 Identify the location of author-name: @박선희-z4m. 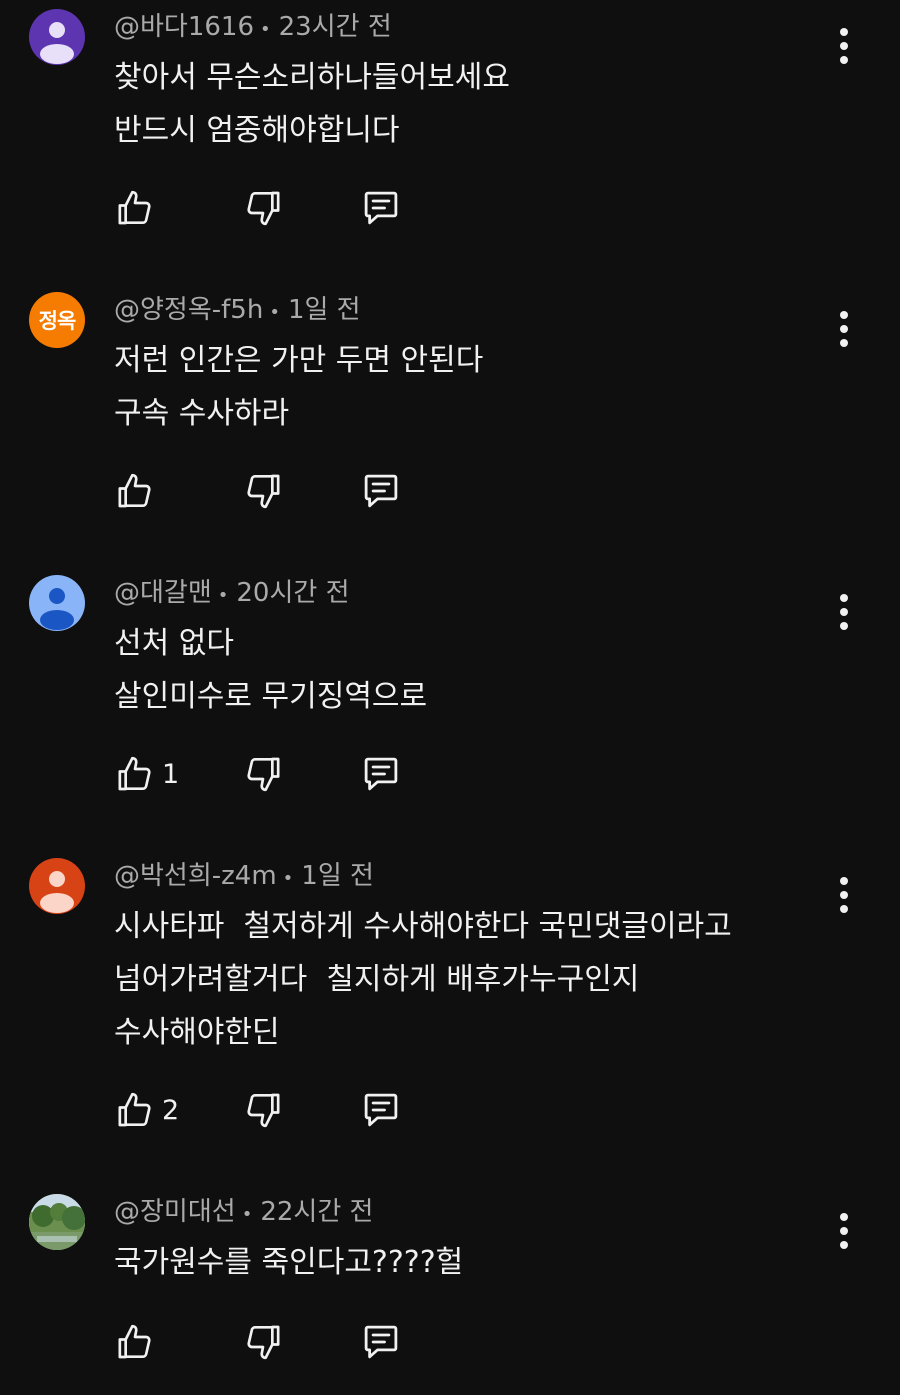
(195, 876).